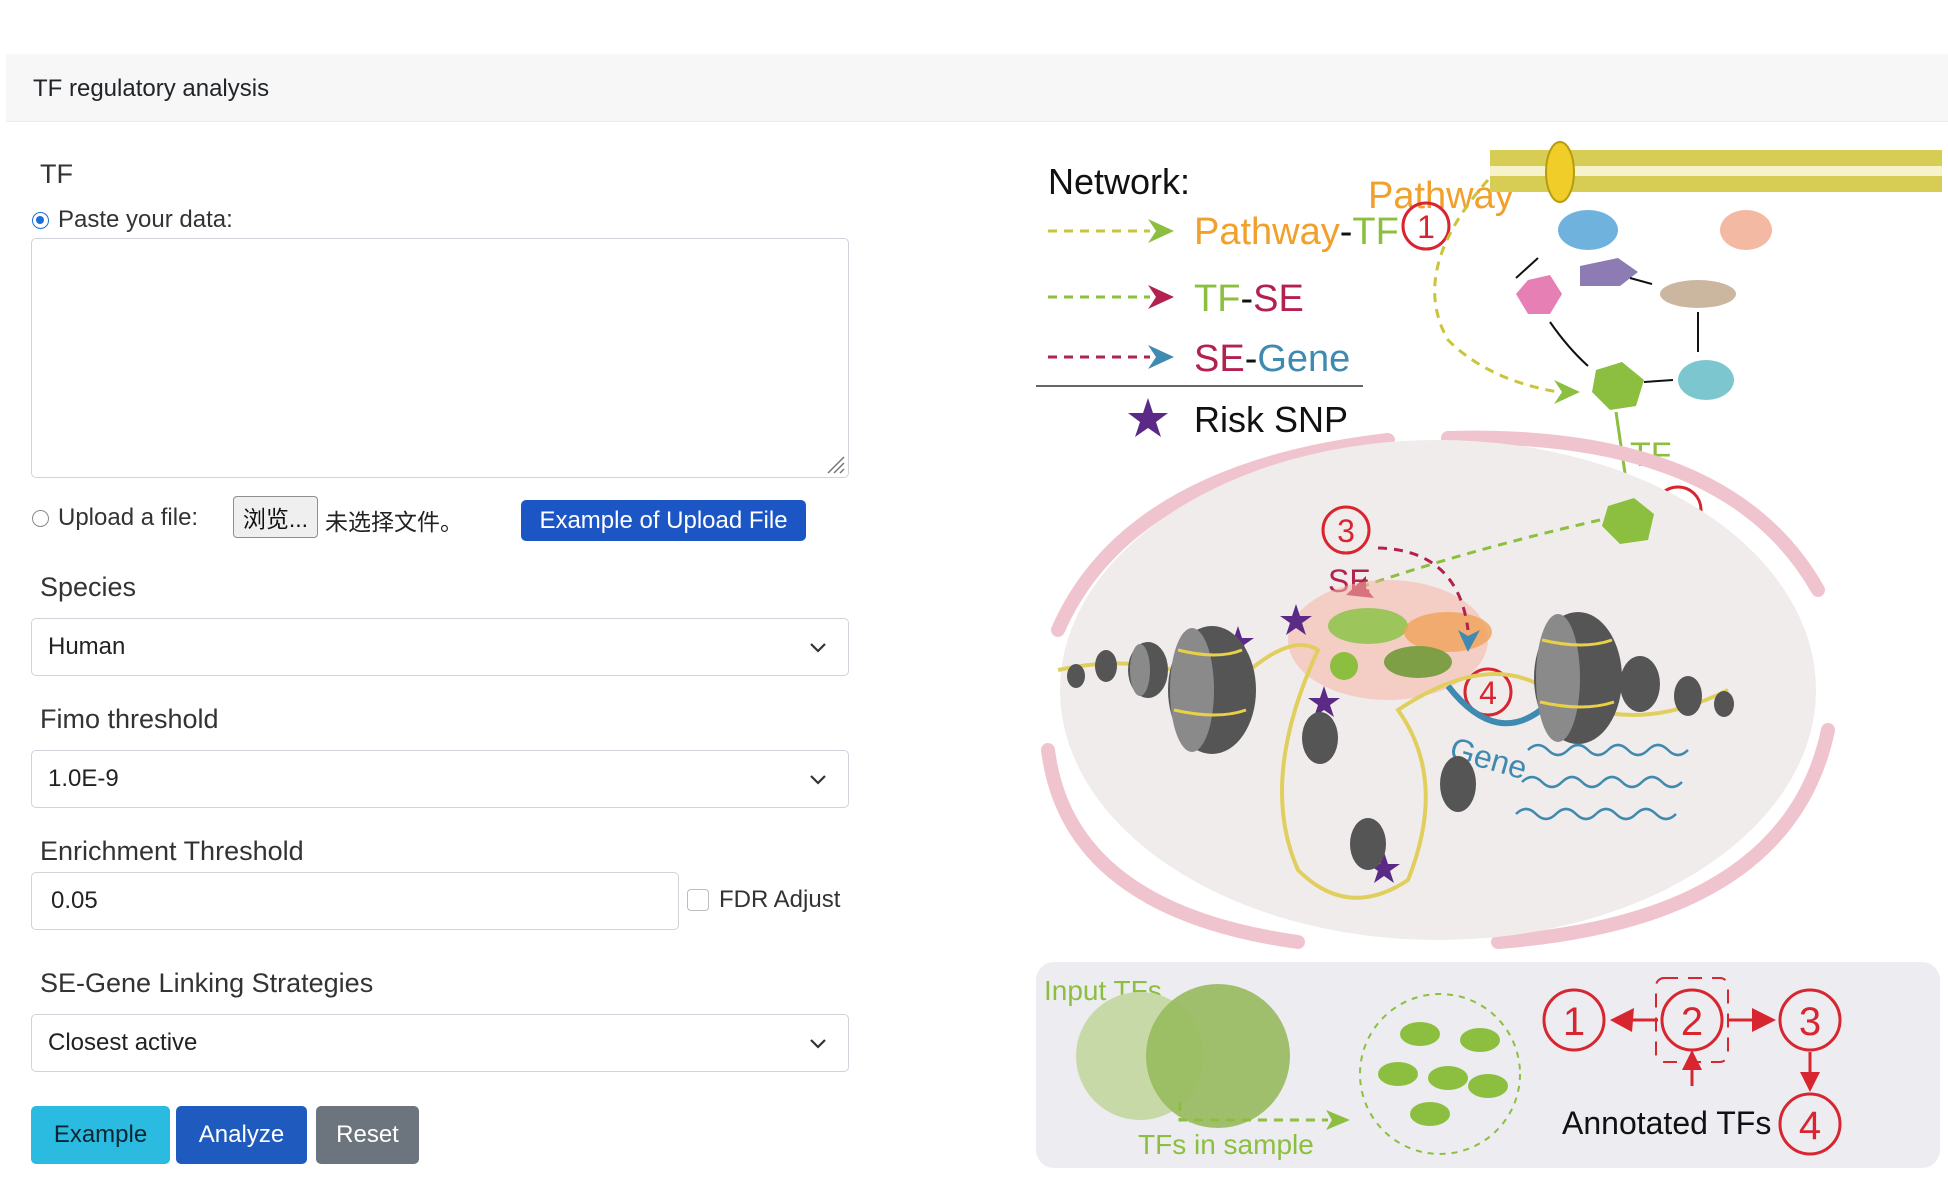 This screenshot has height=1204, width=1948. I want to click on legend-pathway-suffix: TF, so click(1375, 232).